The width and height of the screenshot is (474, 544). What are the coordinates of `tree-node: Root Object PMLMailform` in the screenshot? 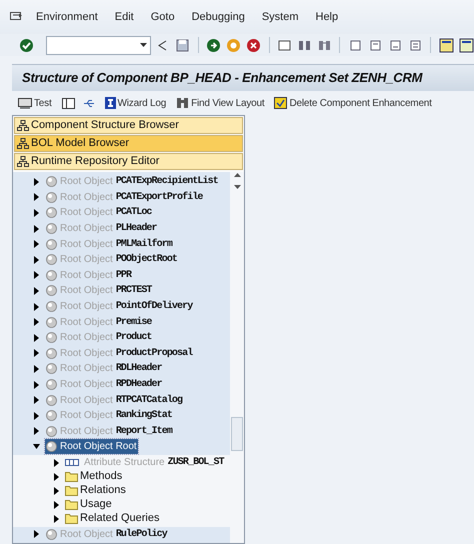 It's located at (109, 244).